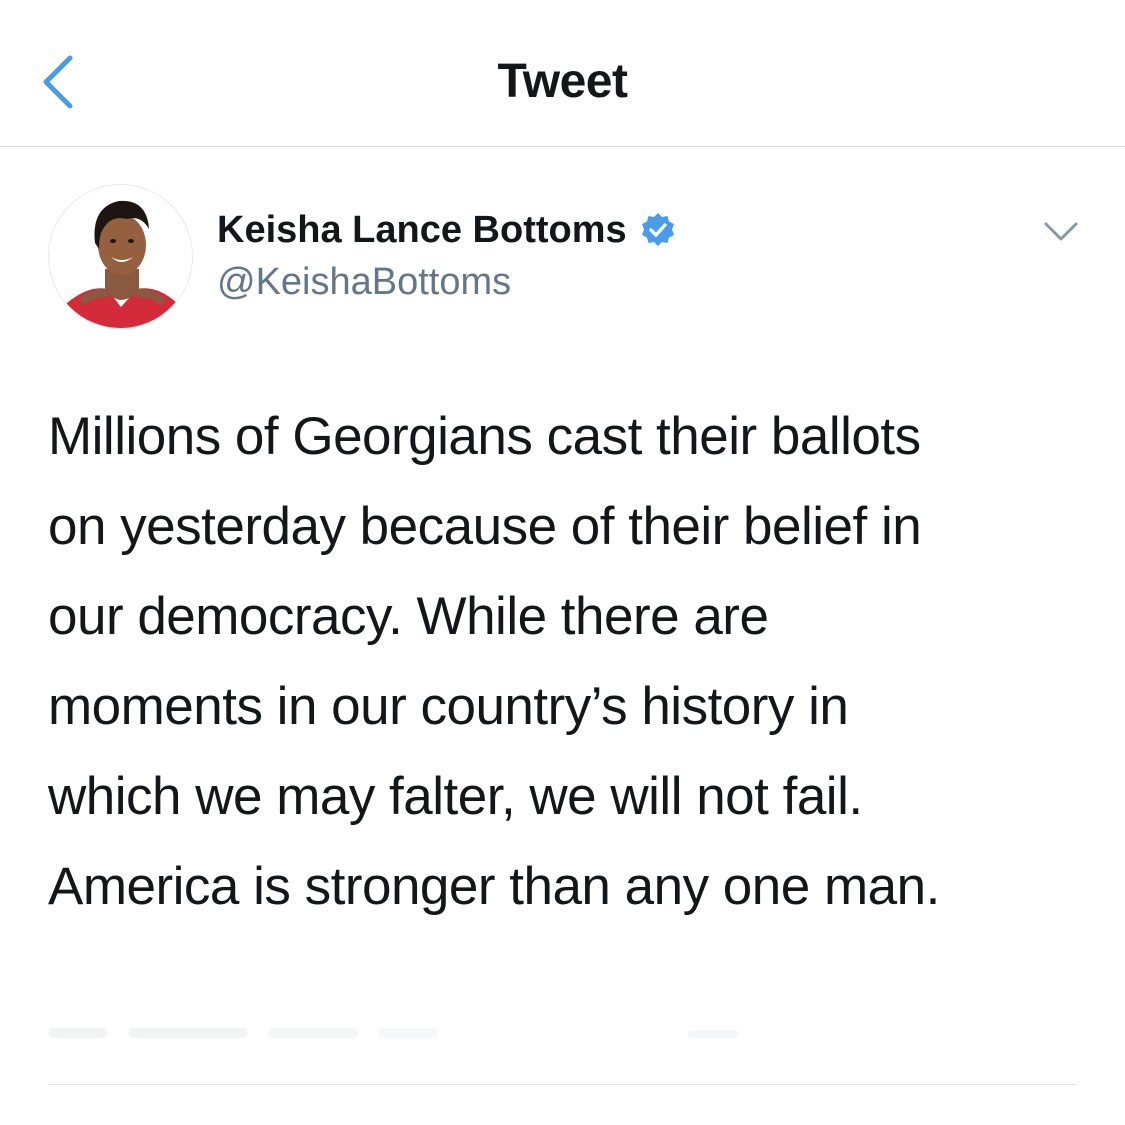 This screenshot has width=1125, height=1125. Describe the element at coordinates (422, 230) in the screenshot. I see `display-name: Keisha Lance Bottoms` at that location.